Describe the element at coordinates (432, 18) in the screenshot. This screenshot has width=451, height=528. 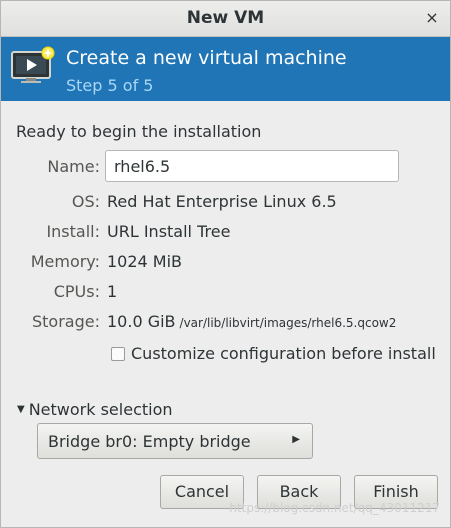
I see `close-icon: ×` at that location.